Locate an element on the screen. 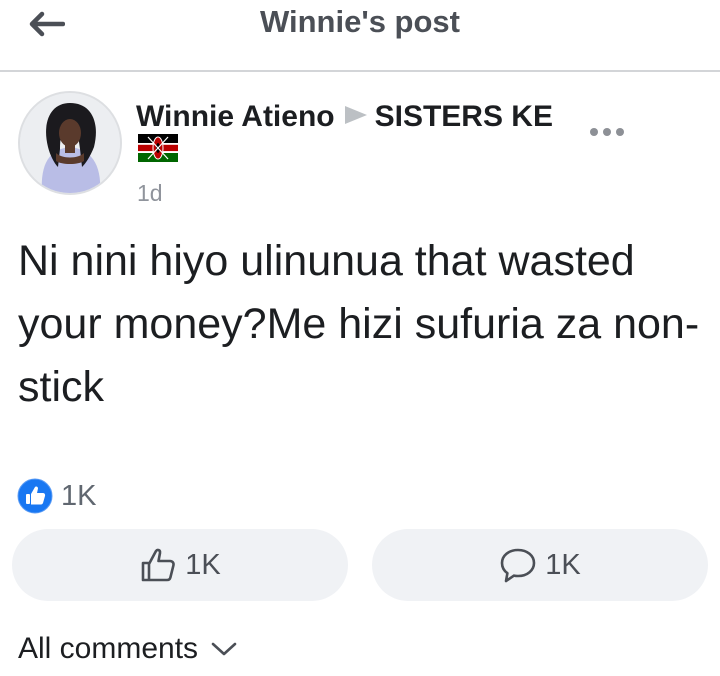 This screenshot has width=720, height=676. comments-filter-dropdown: All comments is located at coordinates (128, 649).